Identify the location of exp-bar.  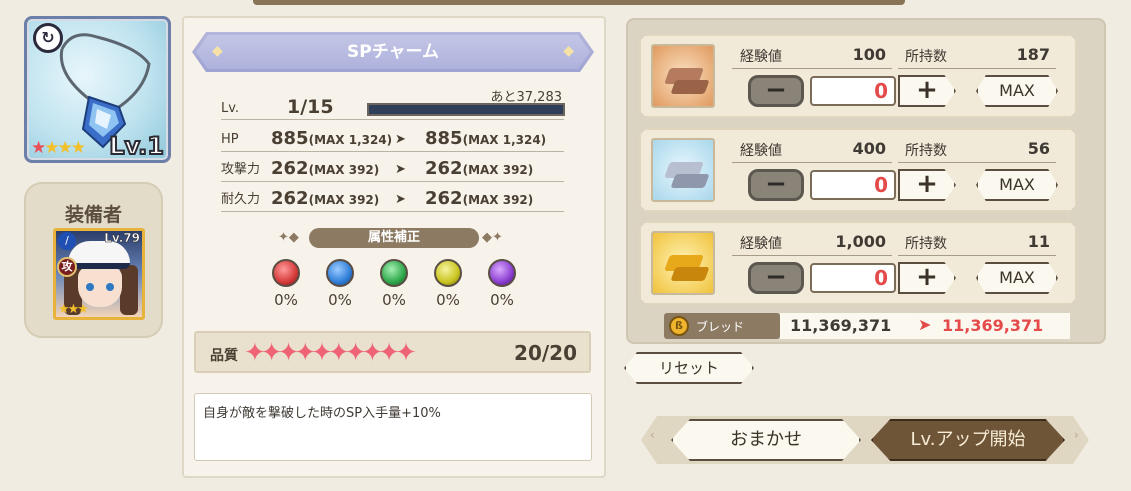
(466, 109).